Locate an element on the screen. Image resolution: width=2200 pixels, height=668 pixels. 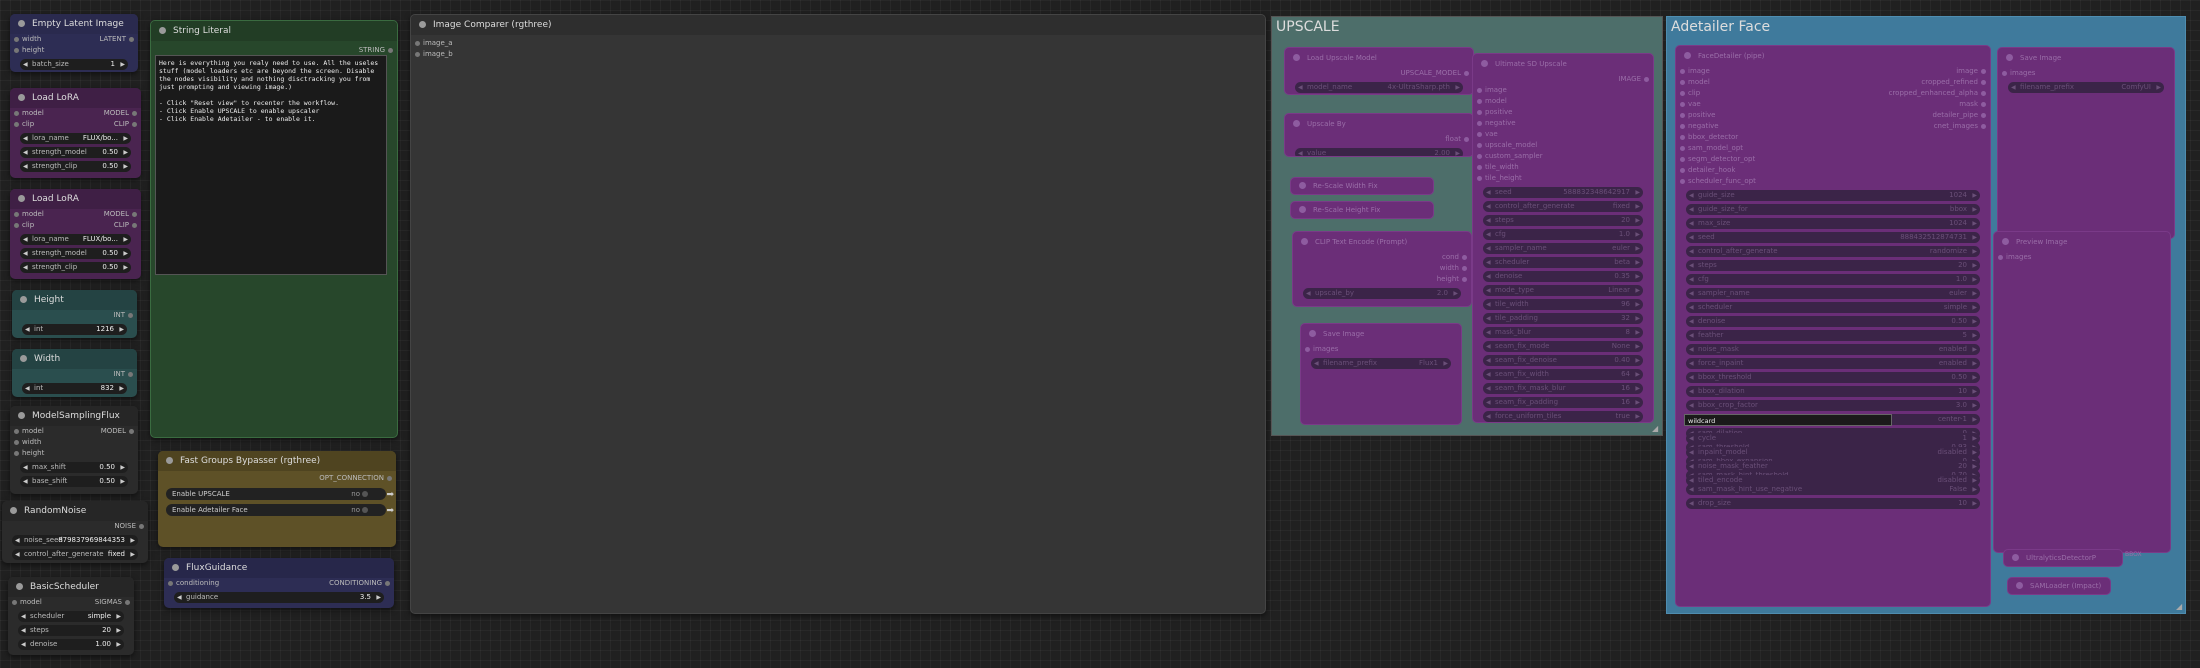
upscale-by-node: Upscale By float ◀ value 2.00 ▶ is located at coordinates (1379, 135).